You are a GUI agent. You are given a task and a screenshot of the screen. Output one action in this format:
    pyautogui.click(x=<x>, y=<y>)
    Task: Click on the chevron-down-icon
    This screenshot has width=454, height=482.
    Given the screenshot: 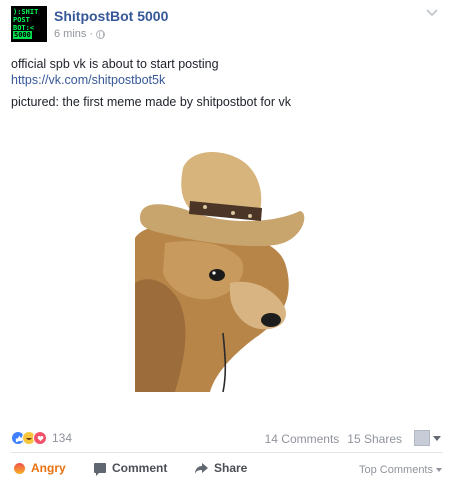 What is the action you would take?
    pyautogui.click(x=432, y=13)
    